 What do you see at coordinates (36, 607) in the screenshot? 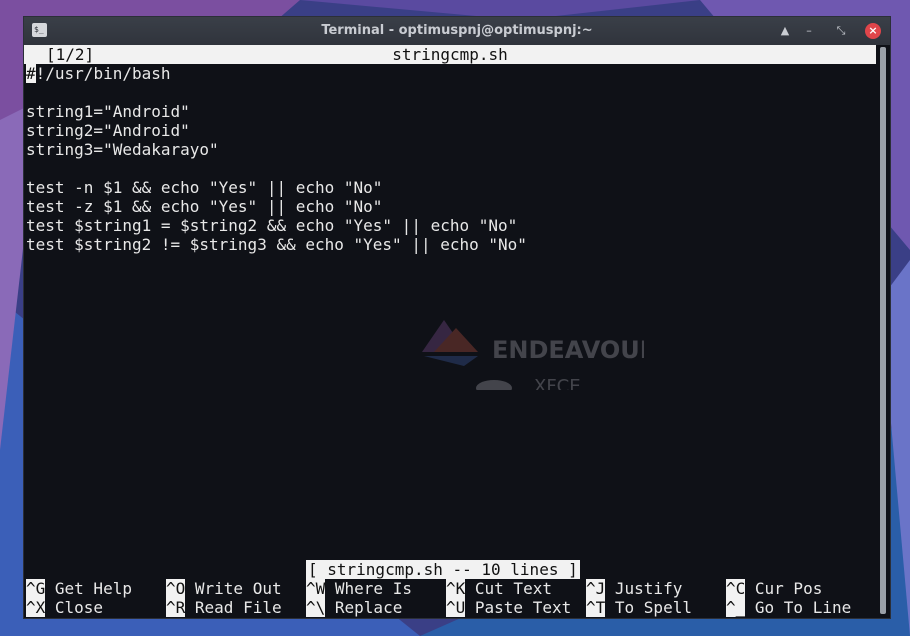
I see `shortcut-key: ^X` at bounding box center [36, 607].